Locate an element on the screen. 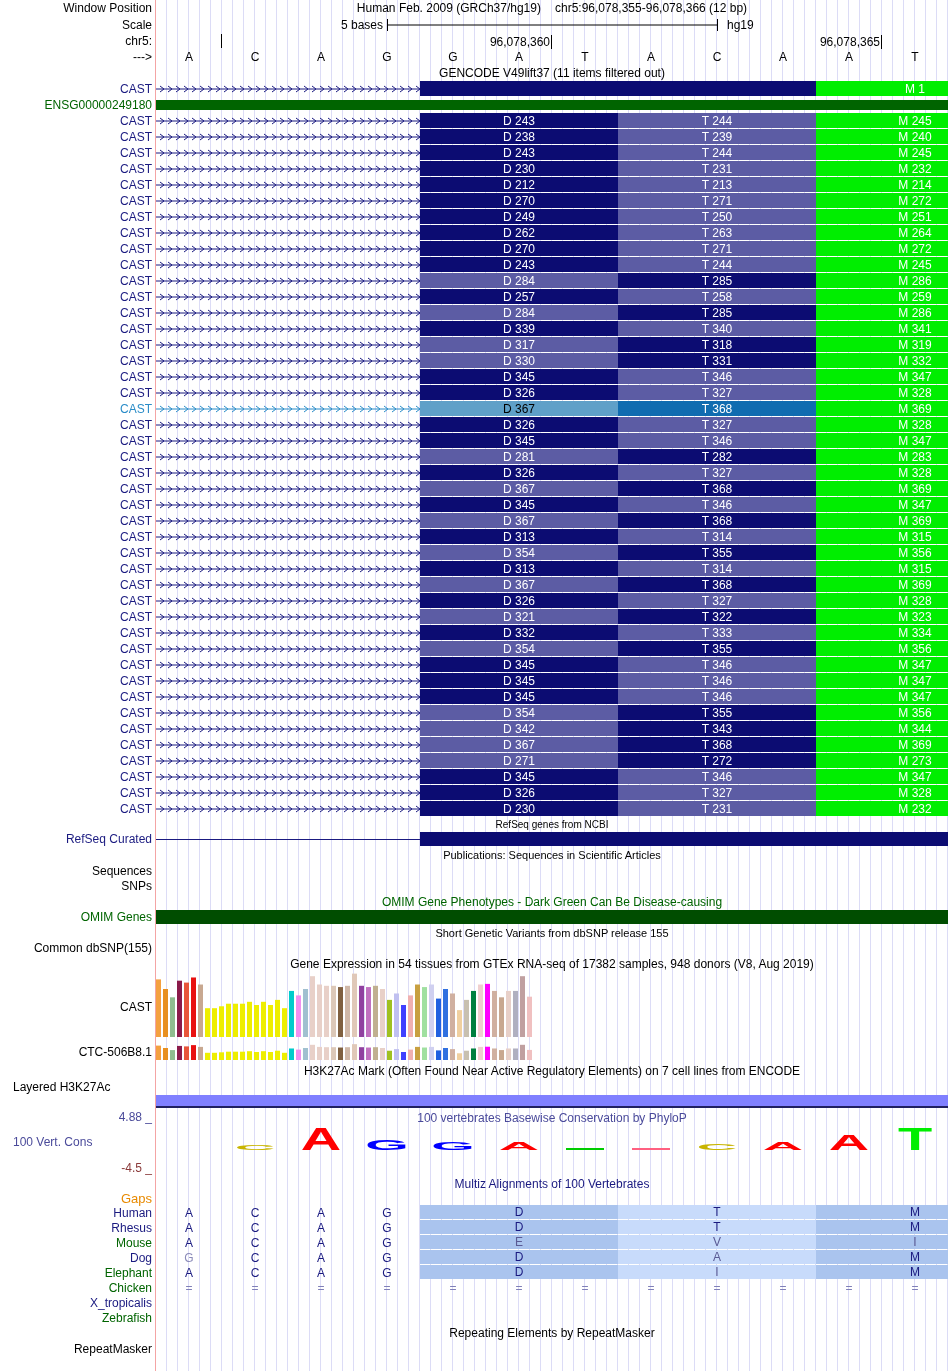  exon-block: T 333 is located at coordinates (717, 632).